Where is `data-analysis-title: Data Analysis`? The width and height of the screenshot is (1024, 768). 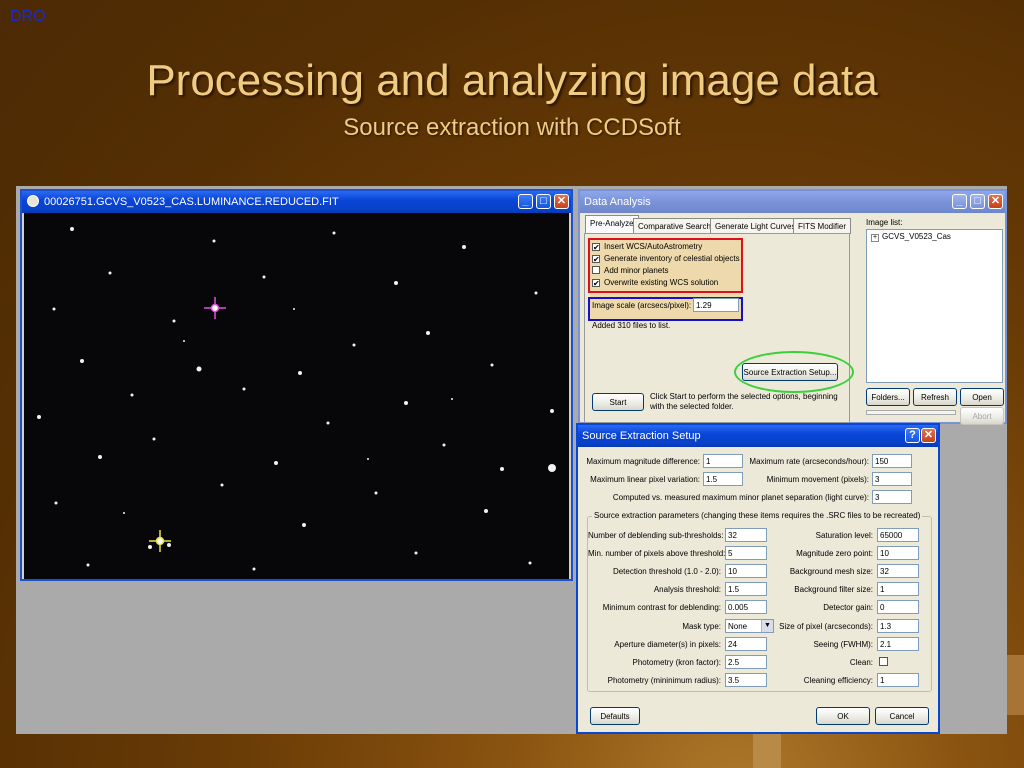
data-analysis-title: Data Analysis is located at coordinates (617, 202).